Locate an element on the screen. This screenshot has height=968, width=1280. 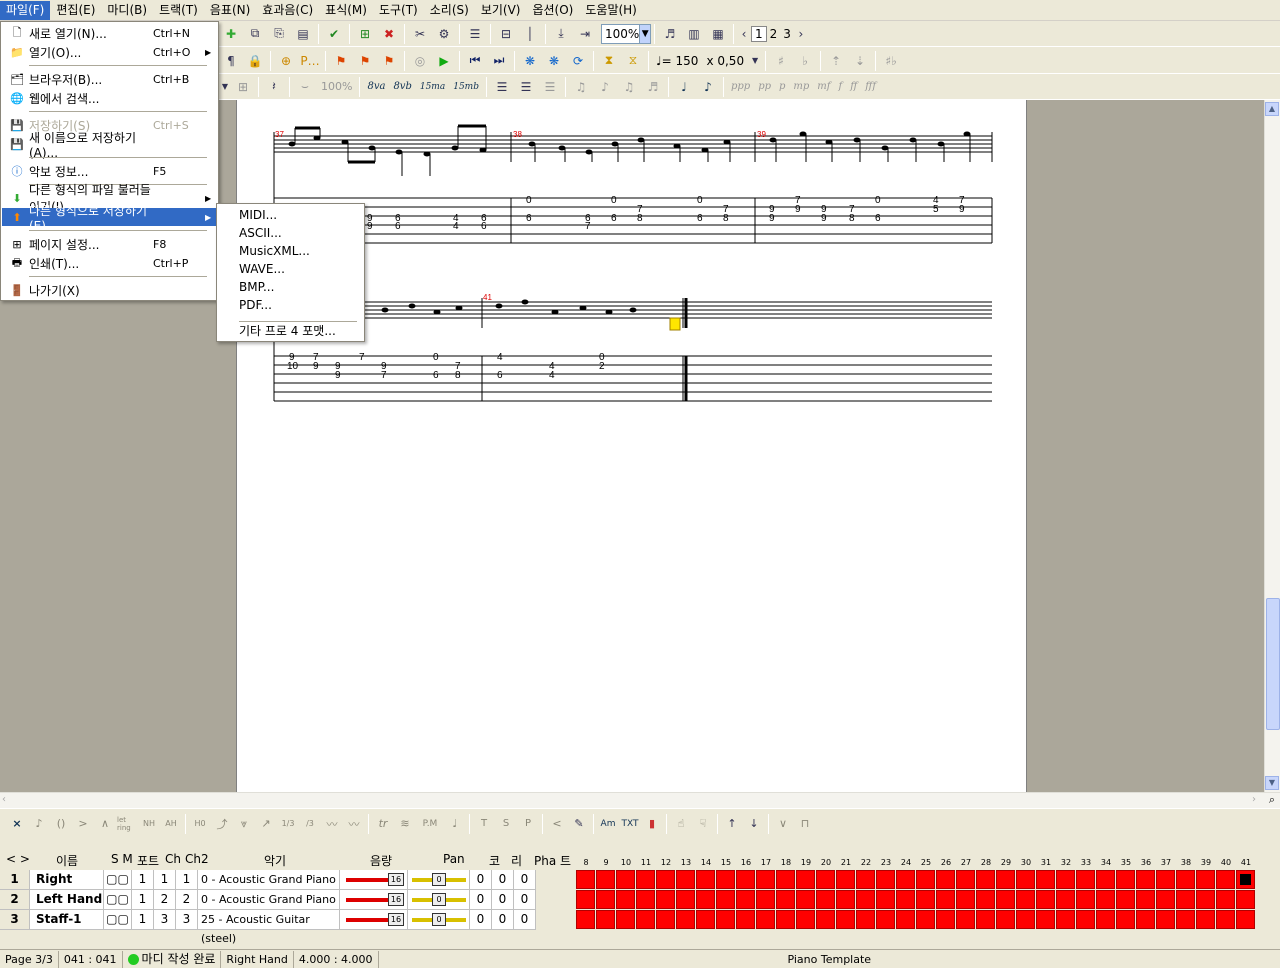
tempo-value: ♩= 150 is located at coordinates (677, 61).